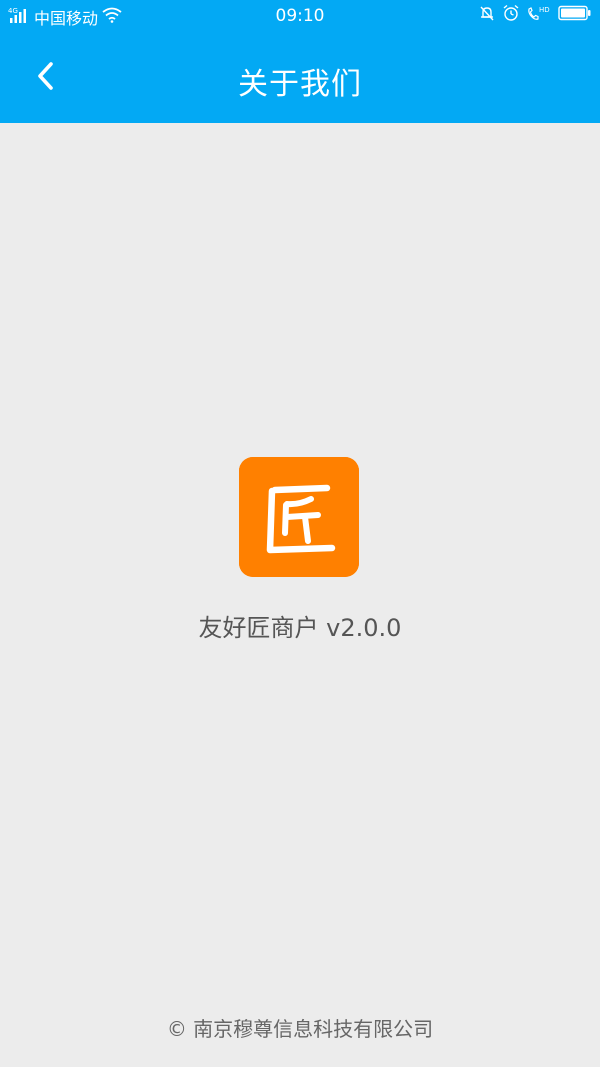  Describe the element at coordinates (300, 628) in the screenshot. I see `app-name-version: 友好匠商户 v2.0.0` at that location.